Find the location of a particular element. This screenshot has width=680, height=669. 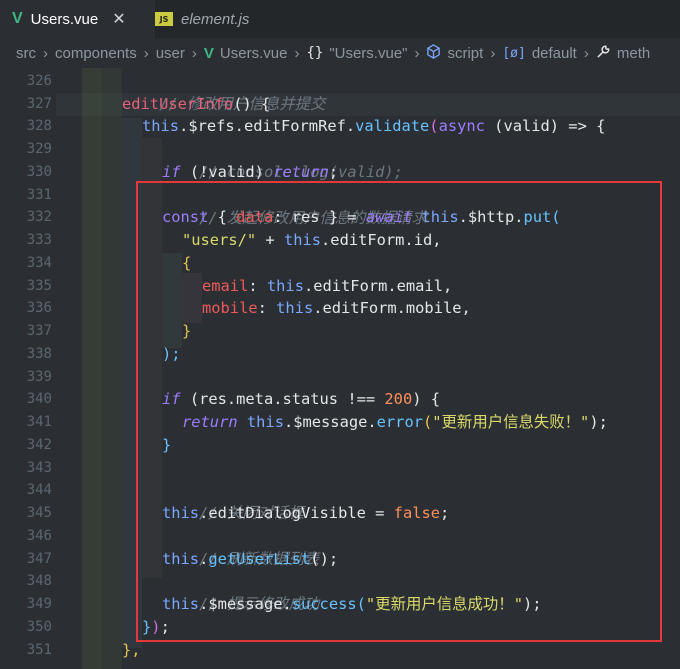

tab-element-js: JS element.js is located at coordinates (219, 19).